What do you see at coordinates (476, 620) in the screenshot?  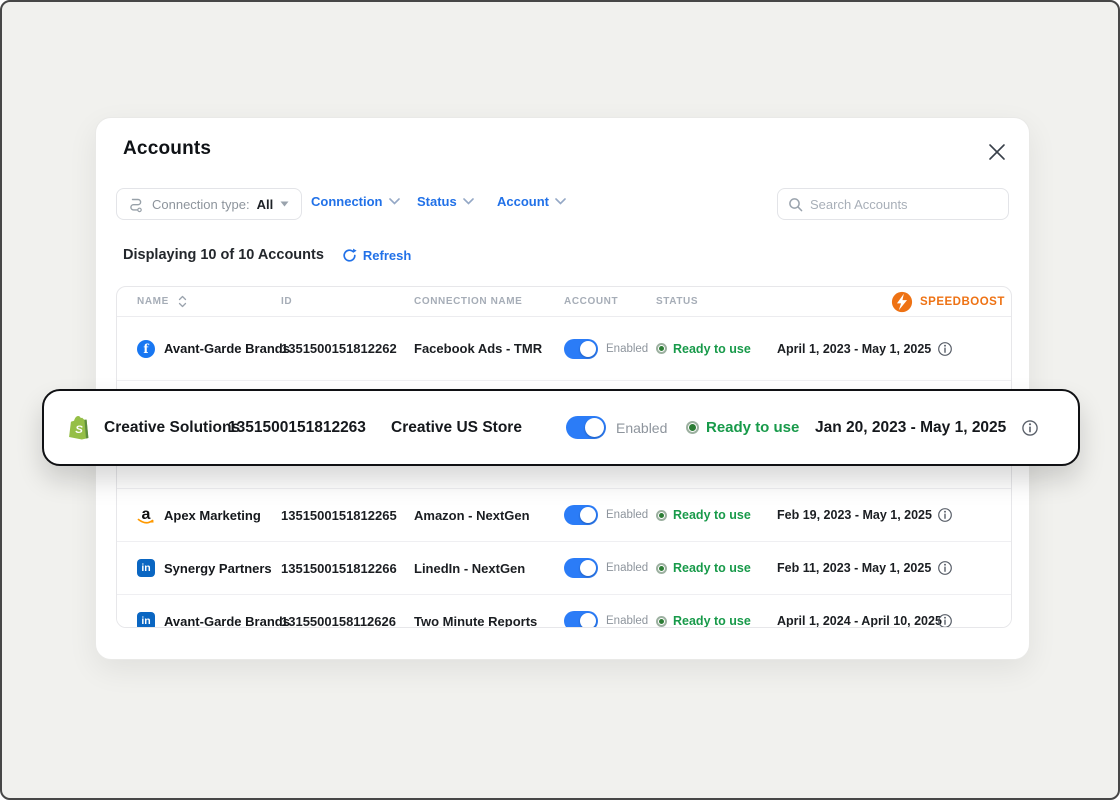 I see `connection-name: Two Minute Reports` at bounding box center [476, 620].